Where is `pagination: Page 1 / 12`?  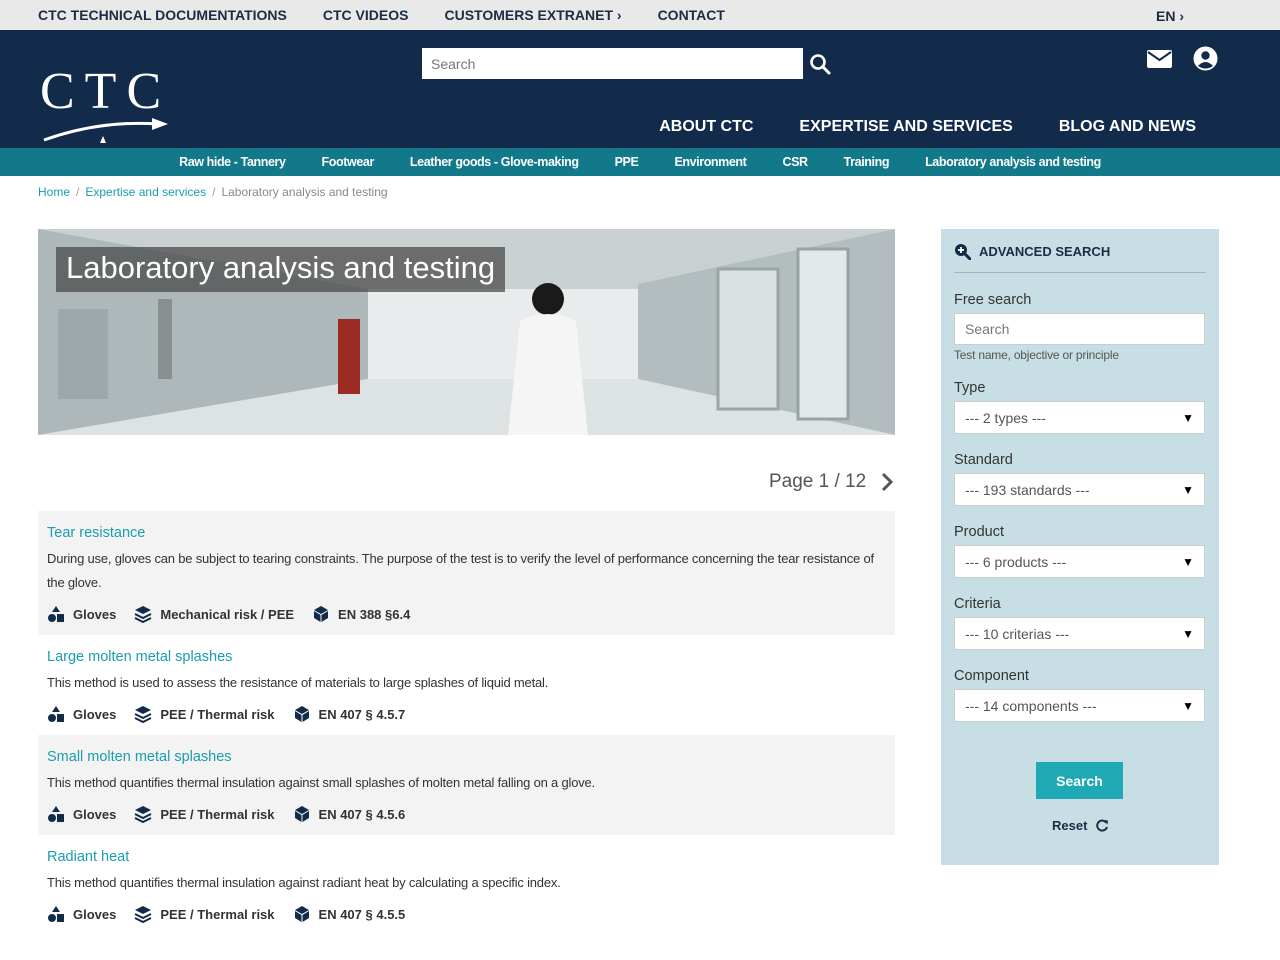
pagination: Page 1 / 12 is located at coordinates (831, 482).